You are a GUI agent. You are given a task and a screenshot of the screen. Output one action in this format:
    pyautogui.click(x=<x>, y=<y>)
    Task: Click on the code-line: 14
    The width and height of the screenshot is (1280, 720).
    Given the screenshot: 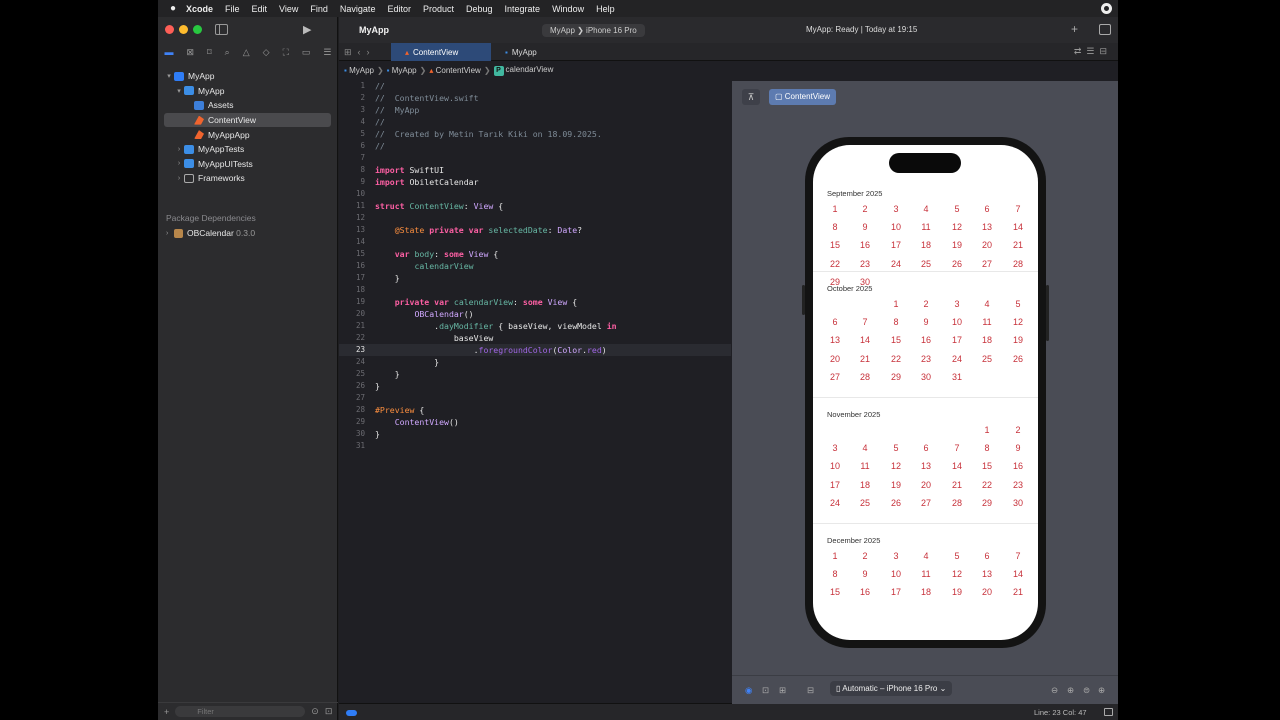 What is the action you would take?
    pyautogui.click(x=535, y=242)
    